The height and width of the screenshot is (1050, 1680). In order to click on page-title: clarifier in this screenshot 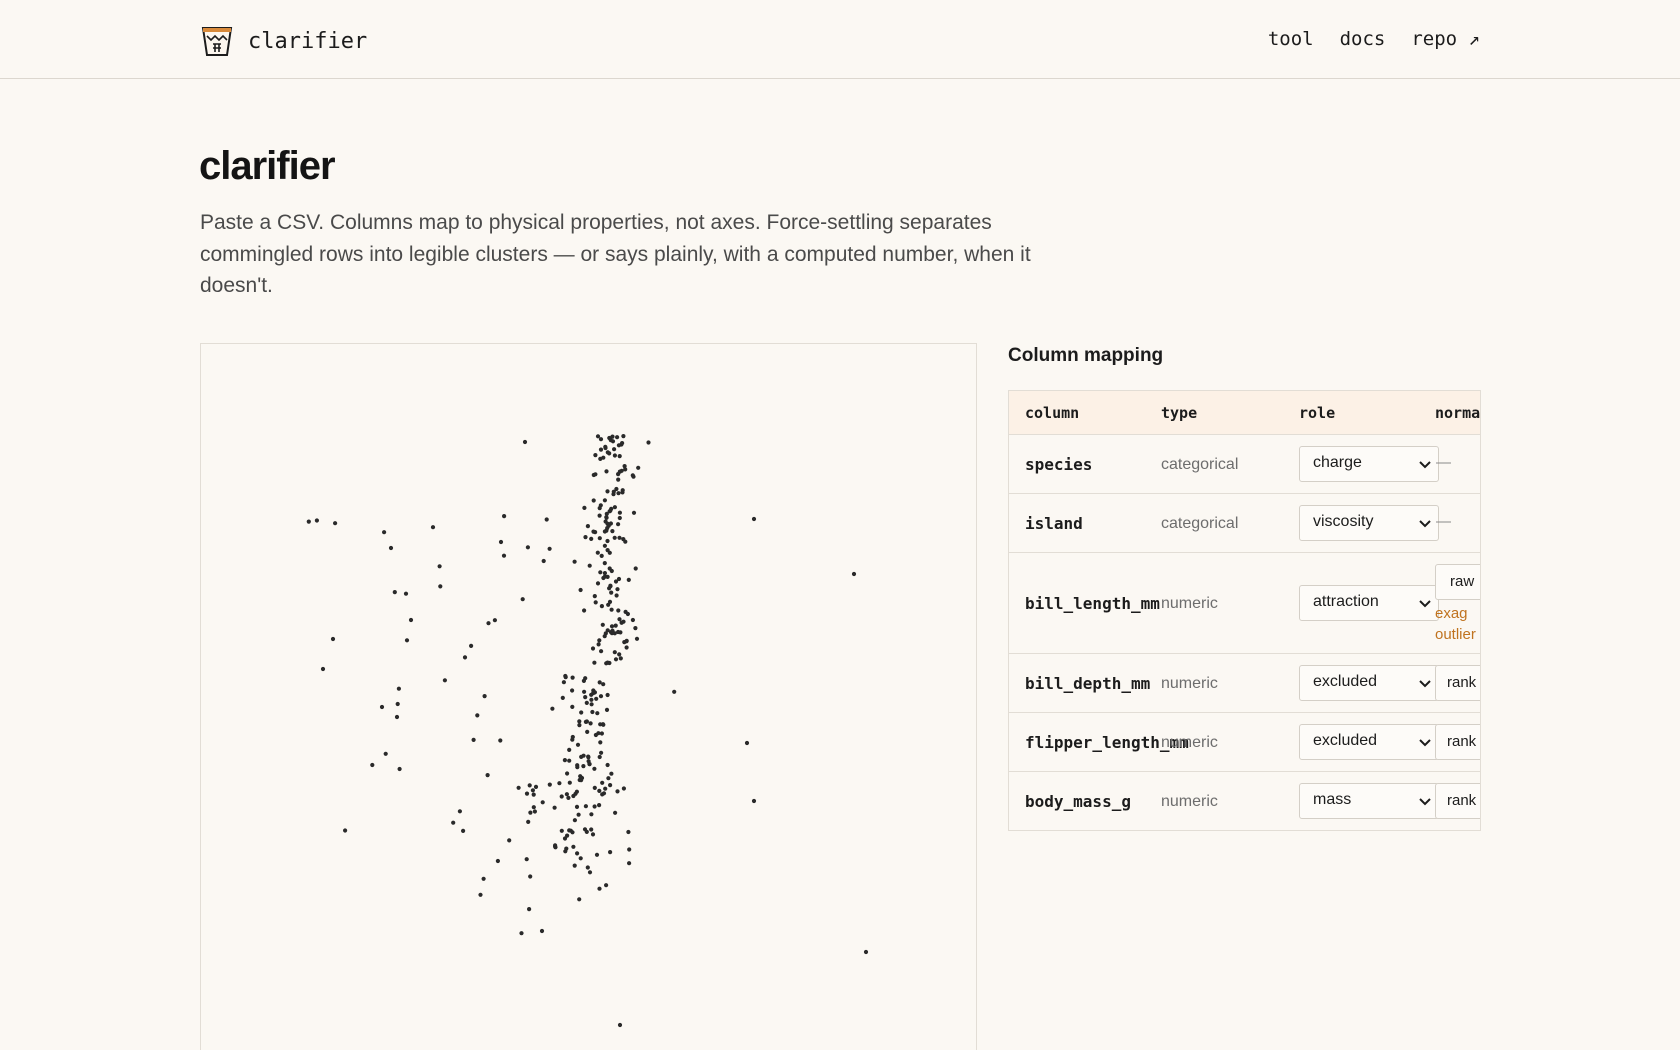, I will do `click(267, 166)`.